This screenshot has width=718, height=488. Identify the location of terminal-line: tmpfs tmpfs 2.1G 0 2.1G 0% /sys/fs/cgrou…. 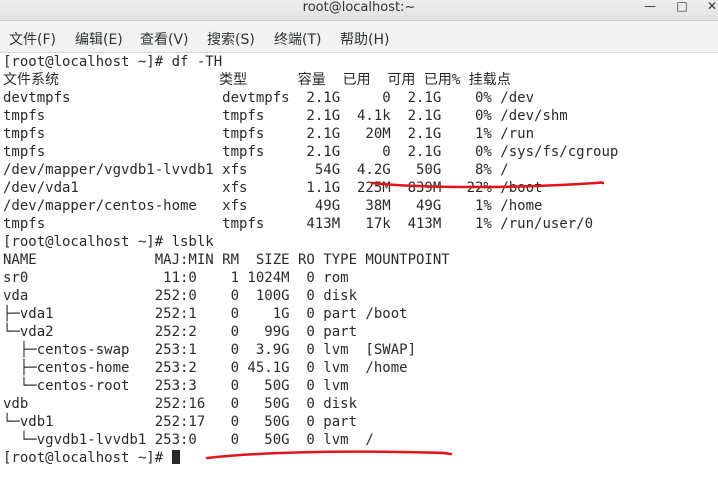
(311, 152).